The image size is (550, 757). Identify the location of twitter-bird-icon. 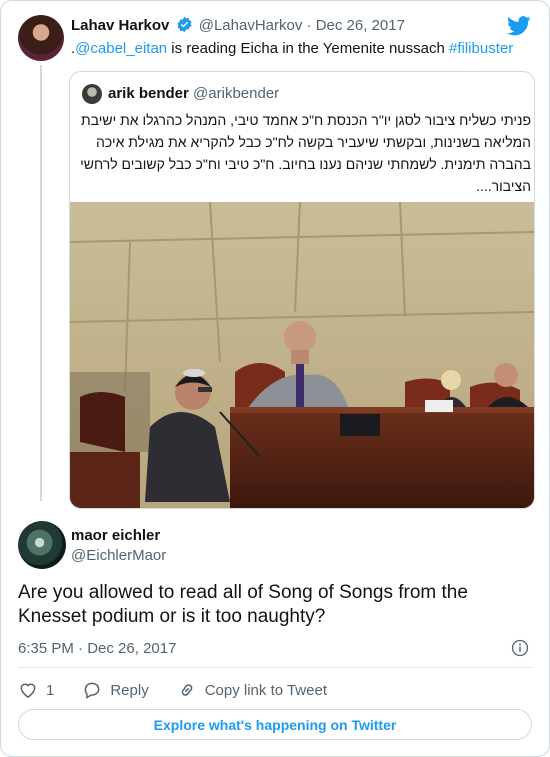
(519, 28).